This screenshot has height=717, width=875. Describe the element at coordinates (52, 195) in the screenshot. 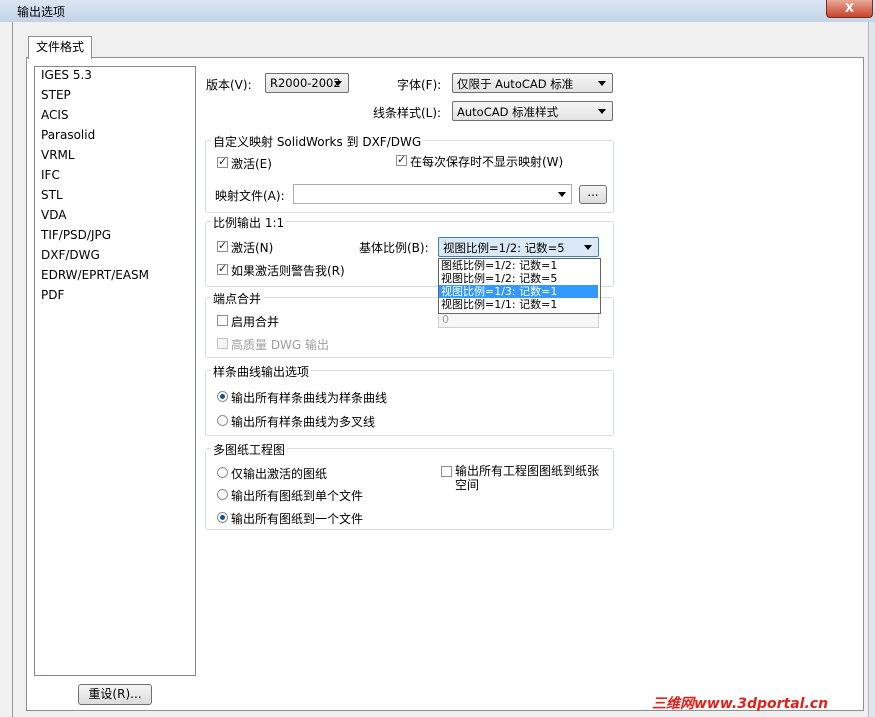

I see `list-item: STL` at that location.